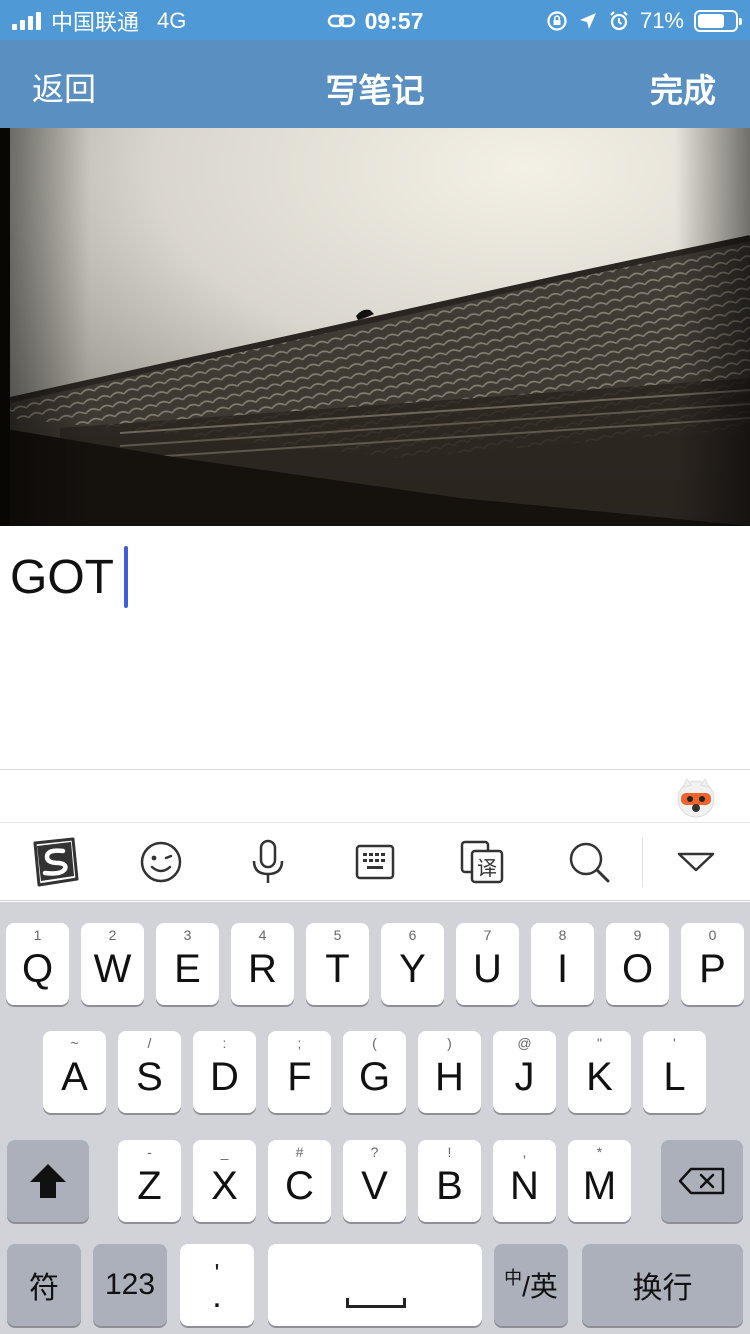  Describe the element at coordinates (524, 1076) in the screenshot. I see `key-label: J` at that location.